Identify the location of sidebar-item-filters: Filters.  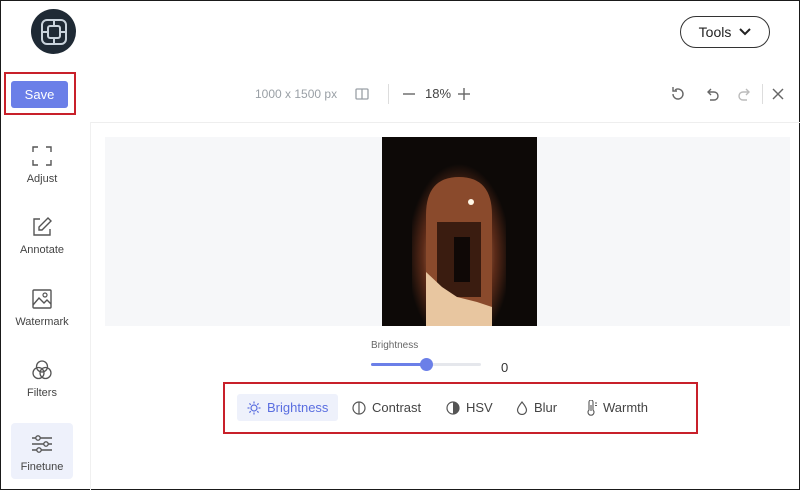
(42, 377).